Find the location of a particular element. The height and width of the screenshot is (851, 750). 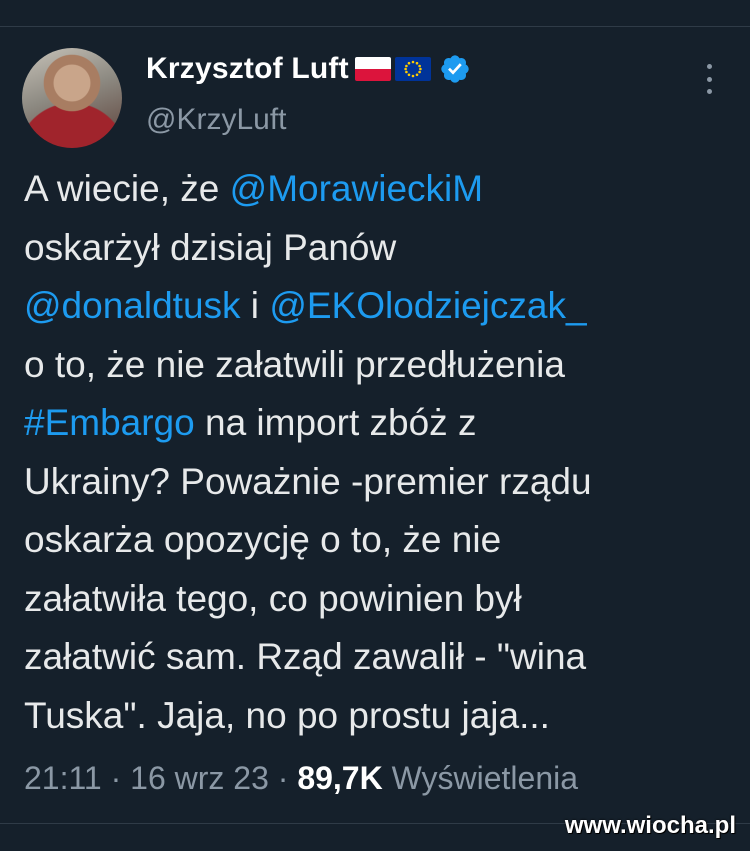

tweet-line: #Embargo na import zbóż z is located at coordinates (379, 423).